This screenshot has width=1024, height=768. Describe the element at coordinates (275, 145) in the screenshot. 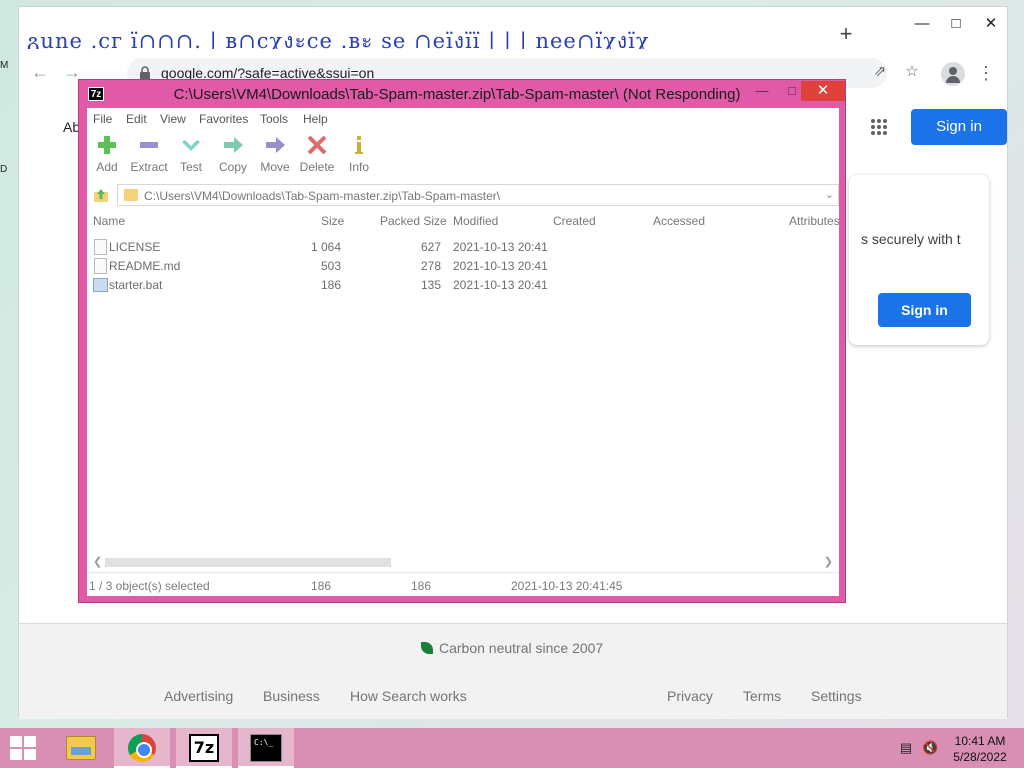

I see `move-arrow-icon` at that location.